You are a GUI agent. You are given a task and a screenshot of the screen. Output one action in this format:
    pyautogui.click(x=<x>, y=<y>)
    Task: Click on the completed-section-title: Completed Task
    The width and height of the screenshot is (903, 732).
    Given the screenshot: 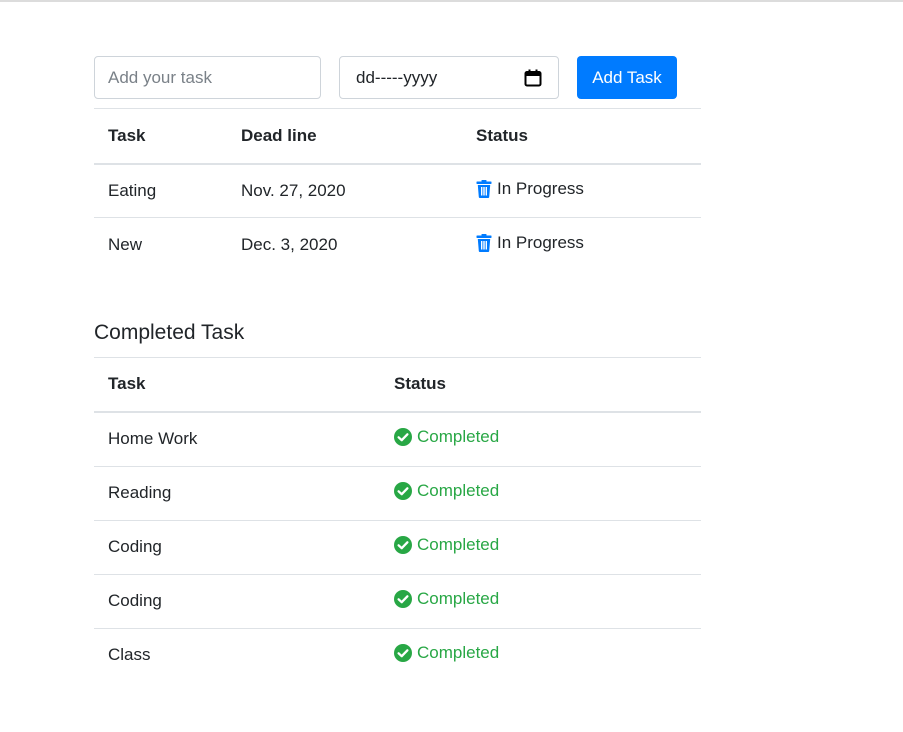 What is the action you would take?
    pyautogui.click(x=169, y=332)
    